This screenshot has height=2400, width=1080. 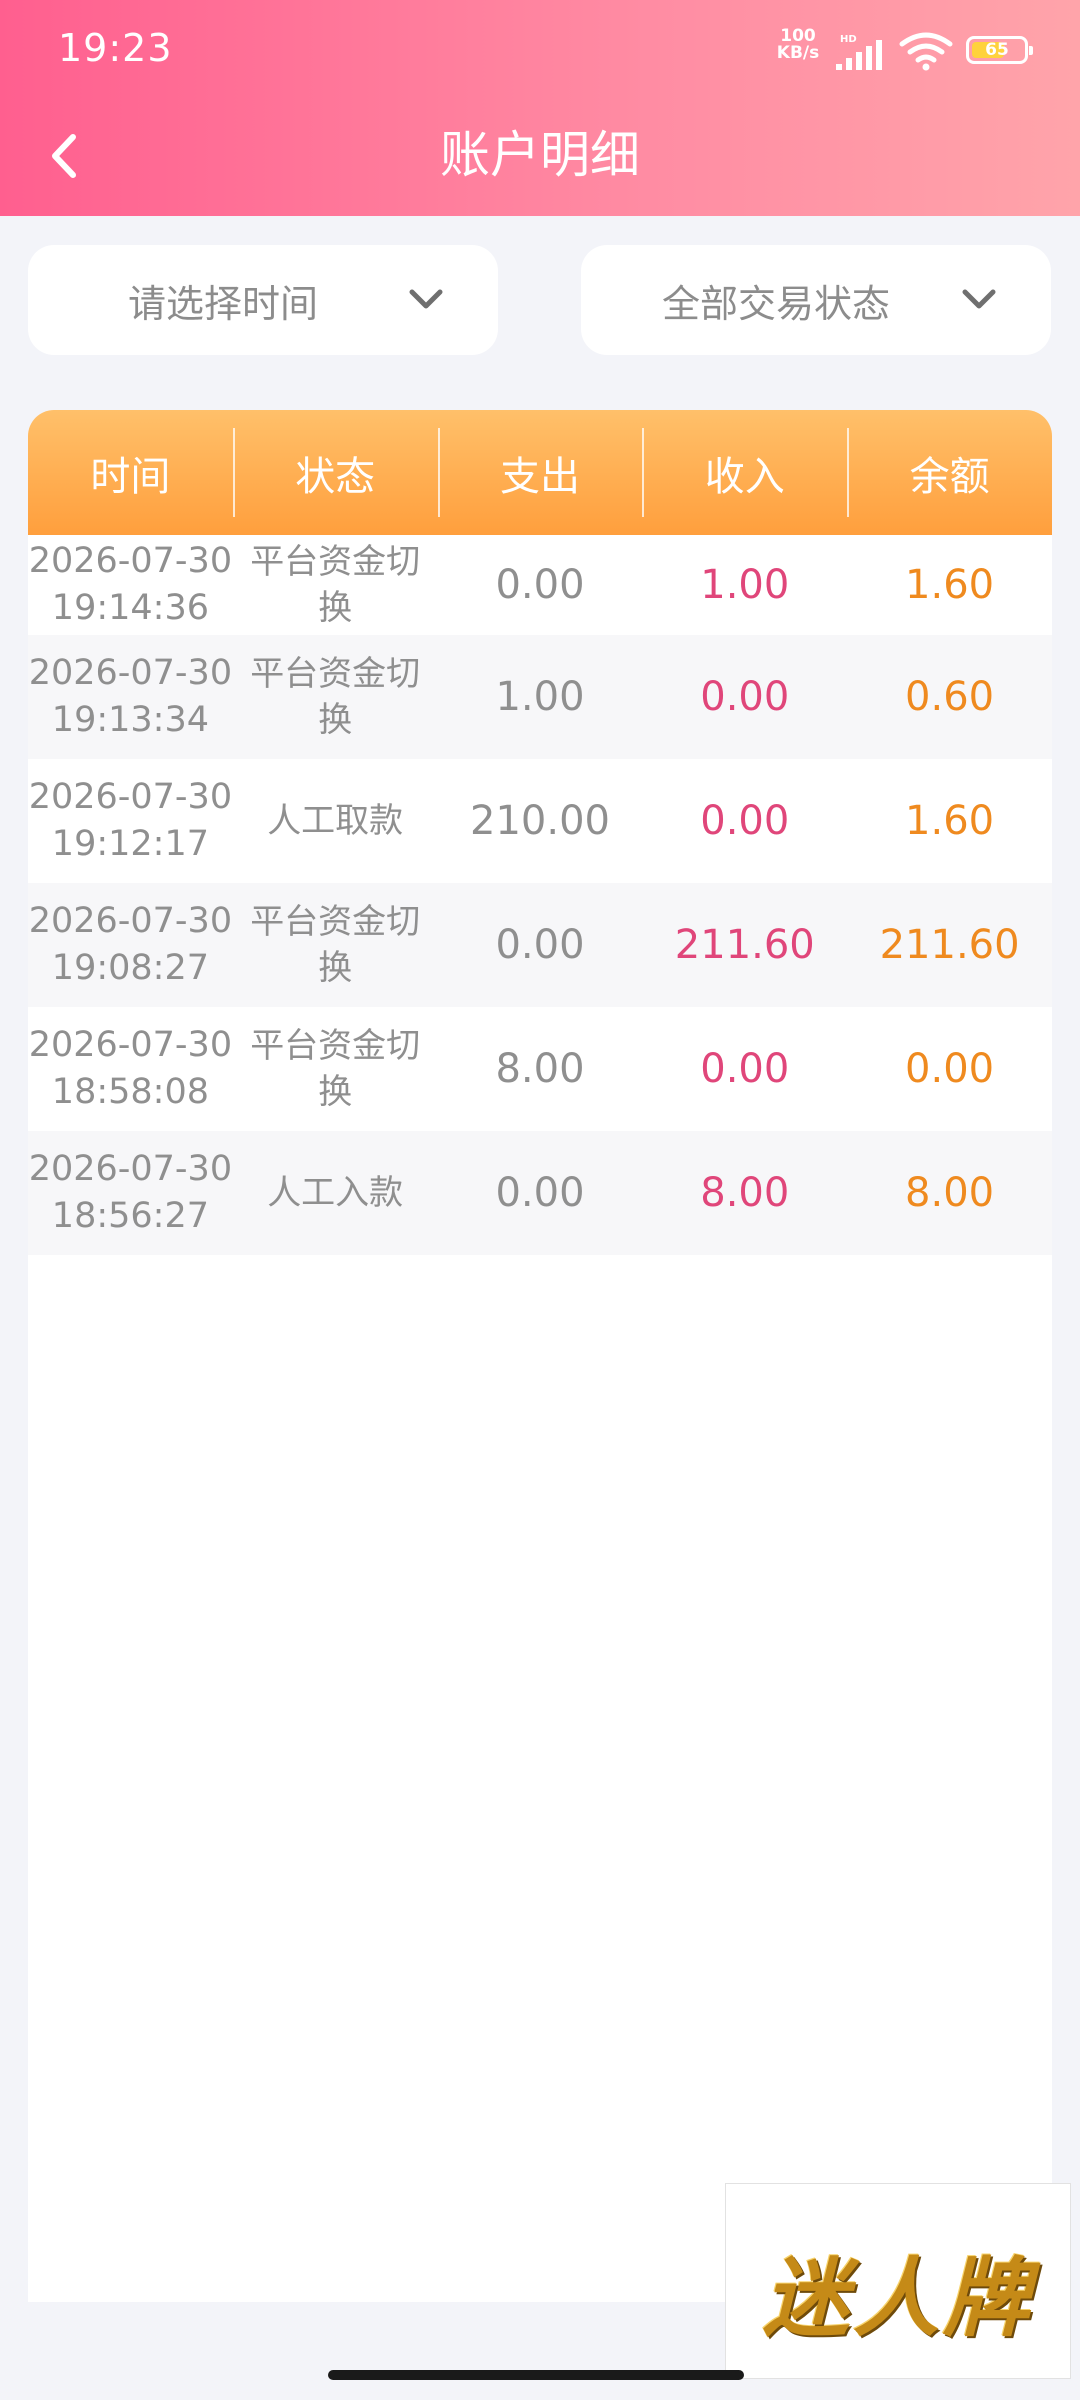 What do you see at coordinates (950, 1192) in the screenshot?
I see `balance-cell: 8.00` at bounding box center [950, 1192].